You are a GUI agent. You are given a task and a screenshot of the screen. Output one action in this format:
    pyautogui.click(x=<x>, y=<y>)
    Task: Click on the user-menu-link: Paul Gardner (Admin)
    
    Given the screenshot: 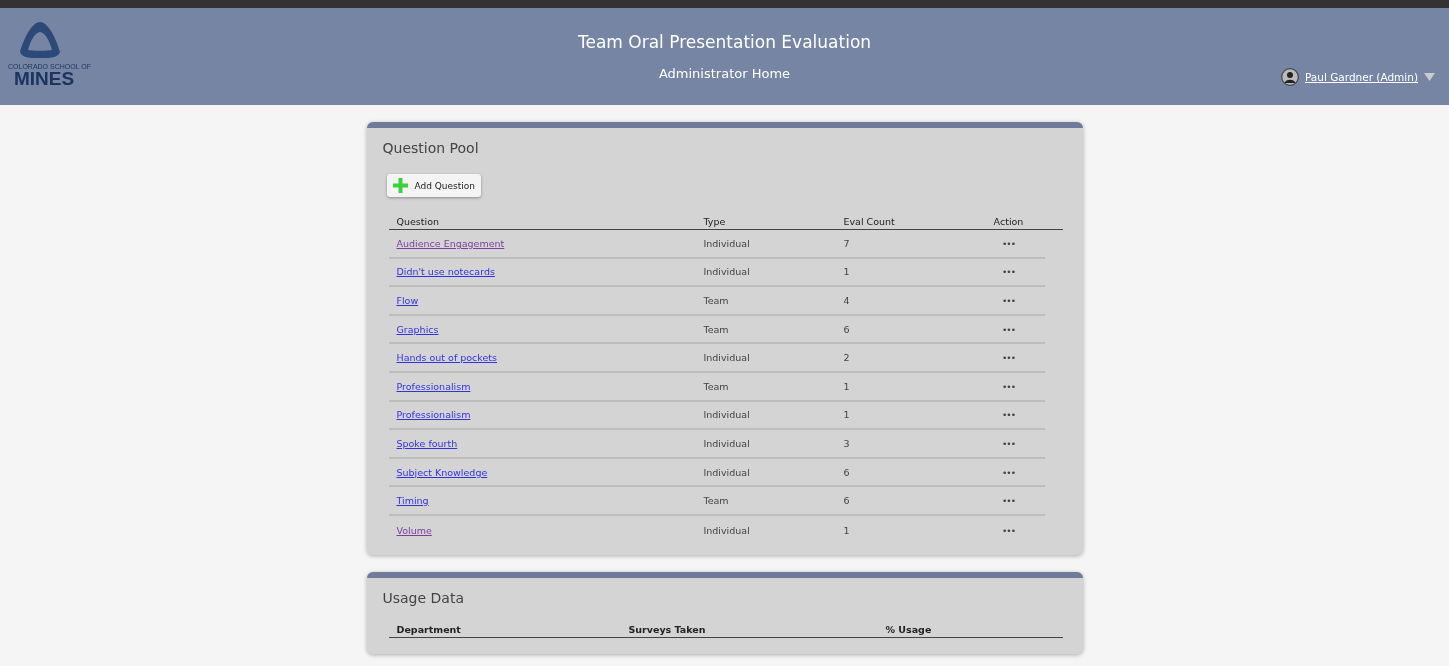 What is the action you would take?
    pyautogui.click(x=1361, y=77)
    